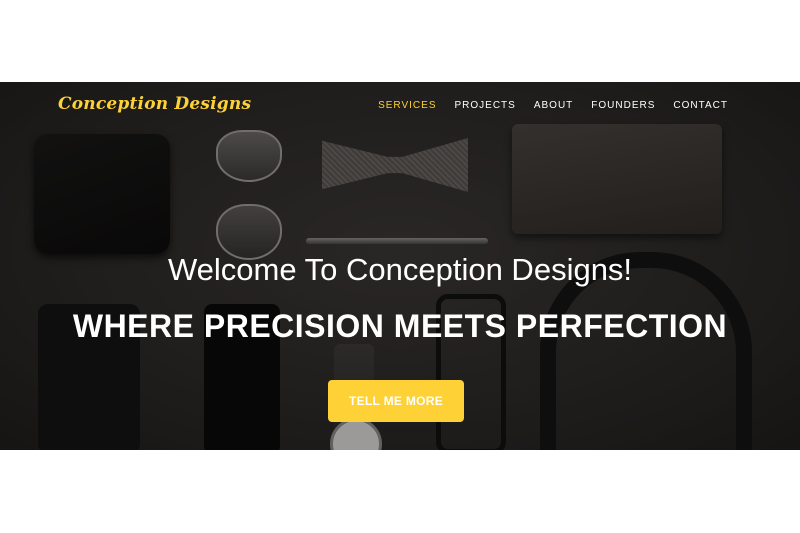  I want to click on nav-item-services: SERVICES, so click(407, 105).